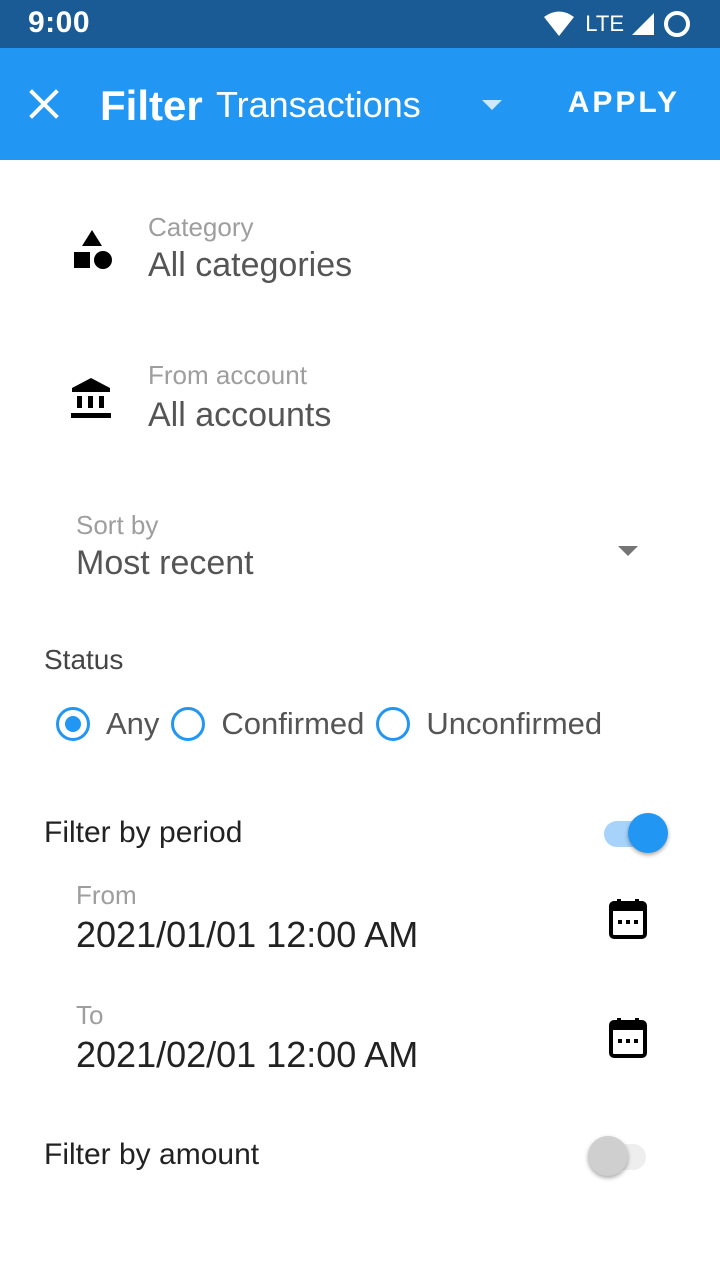 The image size is (720, 1280). What do you see at coordinates (227, 375) in the screenshot?
I see `account-label: From account` at bounding box center [227, 375].